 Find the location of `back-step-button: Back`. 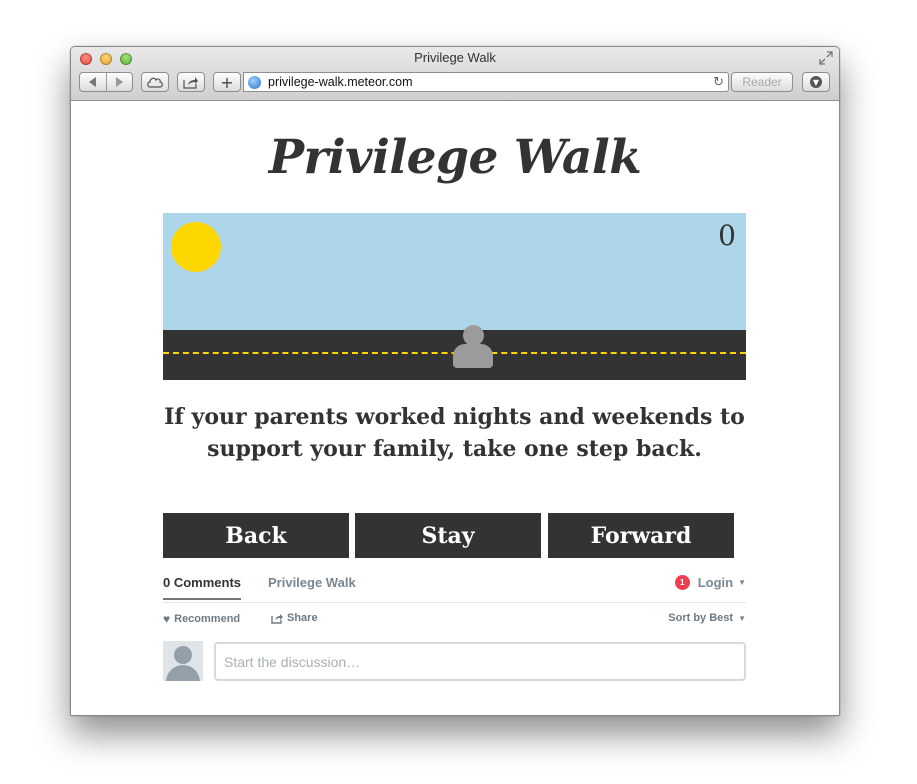

back-step-button: Back is located at coordinates (256, 535).